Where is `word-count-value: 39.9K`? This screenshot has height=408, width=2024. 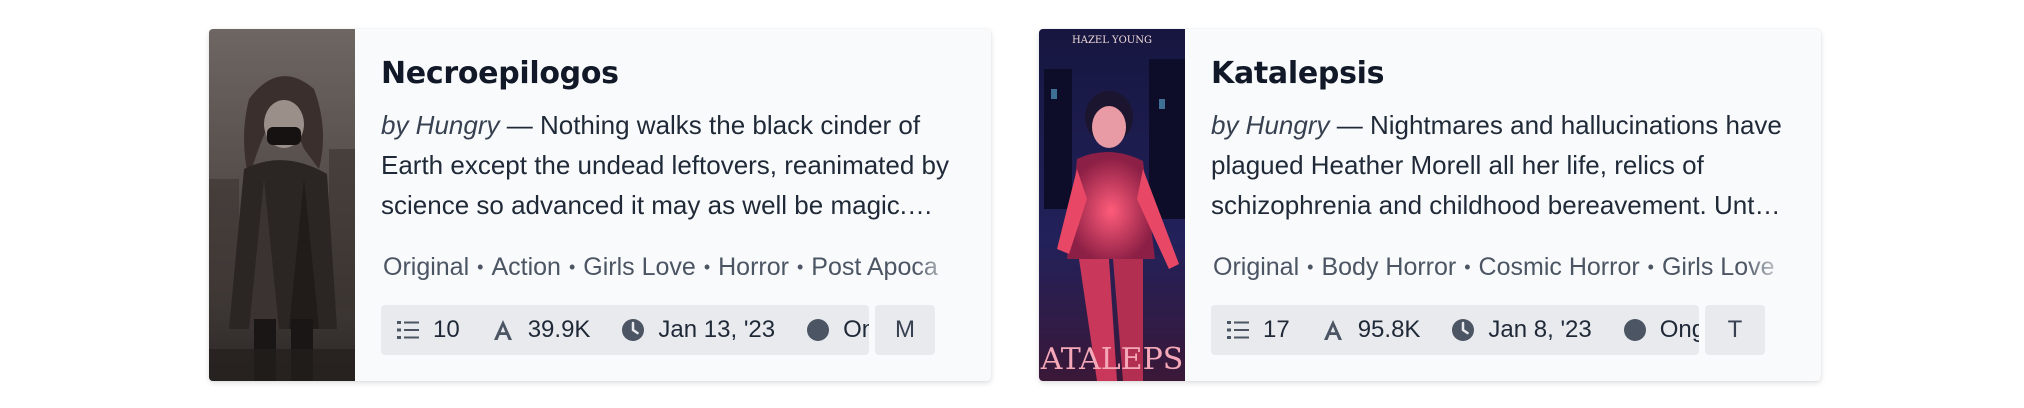
word-count-value: 39.9K is located at coordinates (559, 329).